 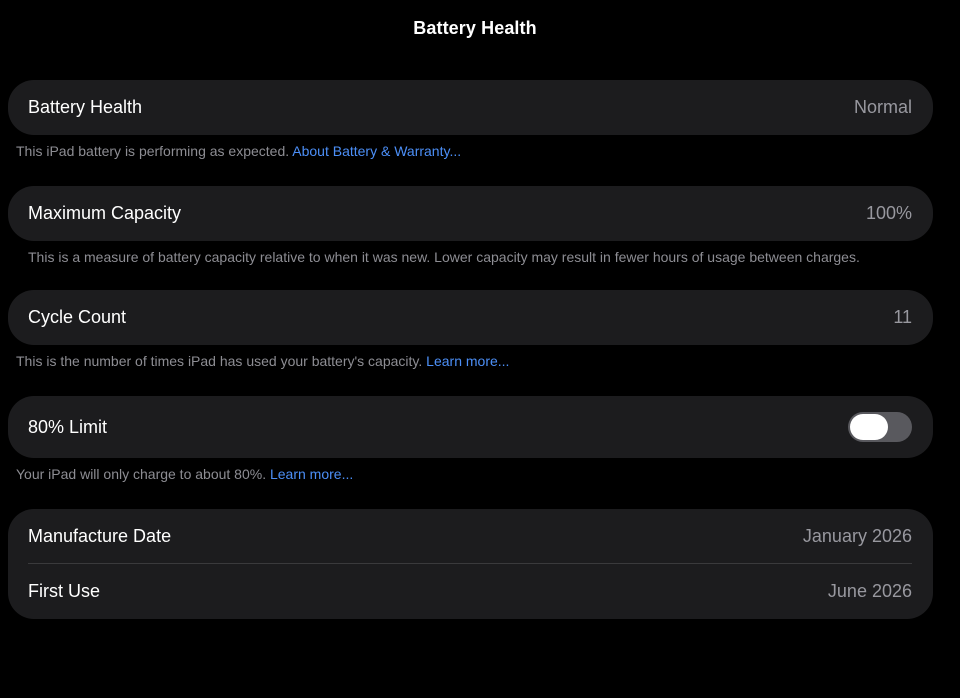 I want to click on manufacture-date-label: Manufacture Date, so click(x=100, y=536).